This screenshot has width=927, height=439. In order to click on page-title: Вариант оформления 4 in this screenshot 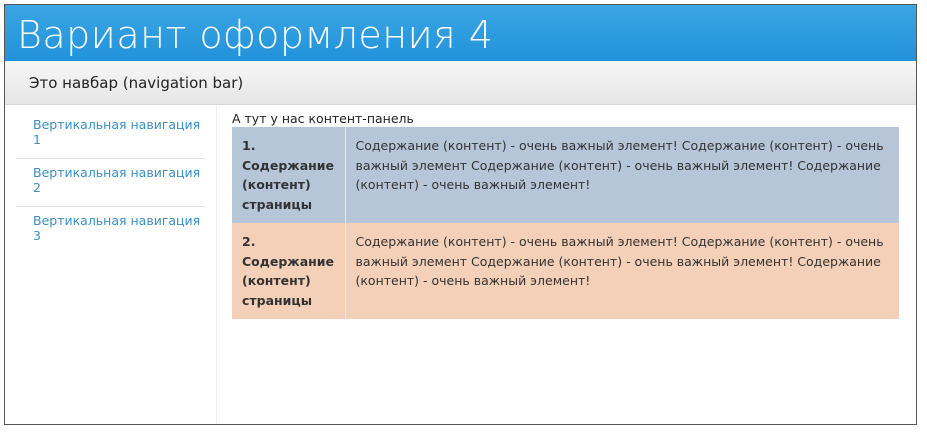, I will do `click(255, 35)`.